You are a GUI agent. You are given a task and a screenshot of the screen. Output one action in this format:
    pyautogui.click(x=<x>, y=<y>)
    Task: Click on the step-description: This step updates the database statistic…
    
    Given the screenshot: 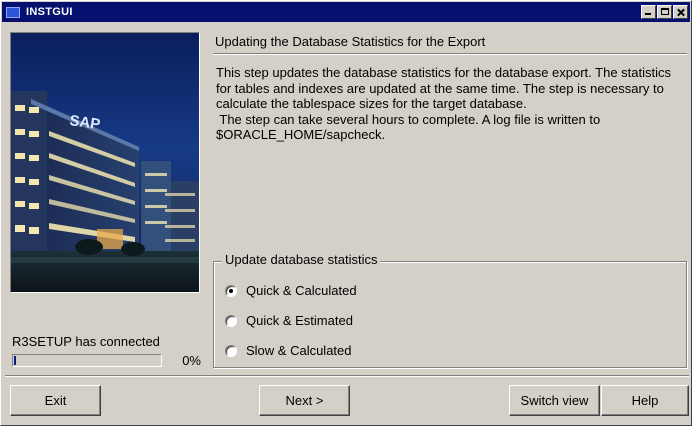 What is the action you would take?
    pyautogui.click(x=452, y=104)
    